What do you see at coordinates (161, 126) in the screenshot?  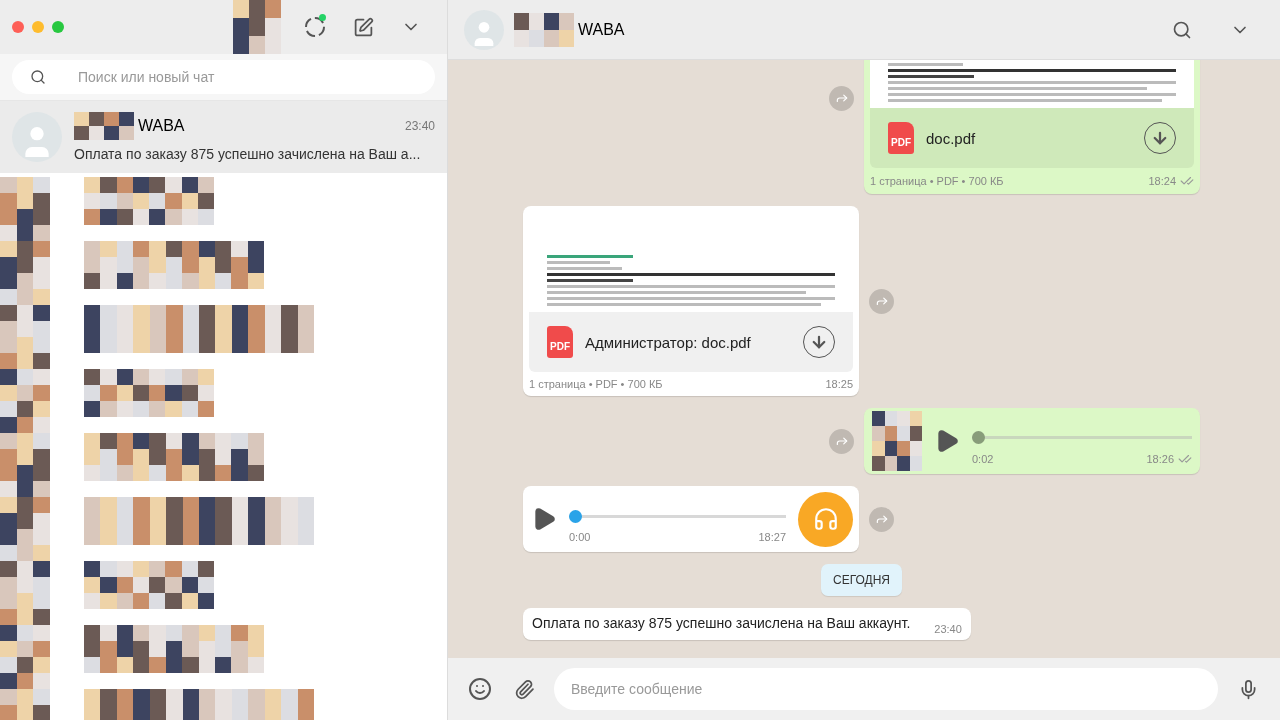 I see `chat-name: WABA` at bounding box center [161, 126].